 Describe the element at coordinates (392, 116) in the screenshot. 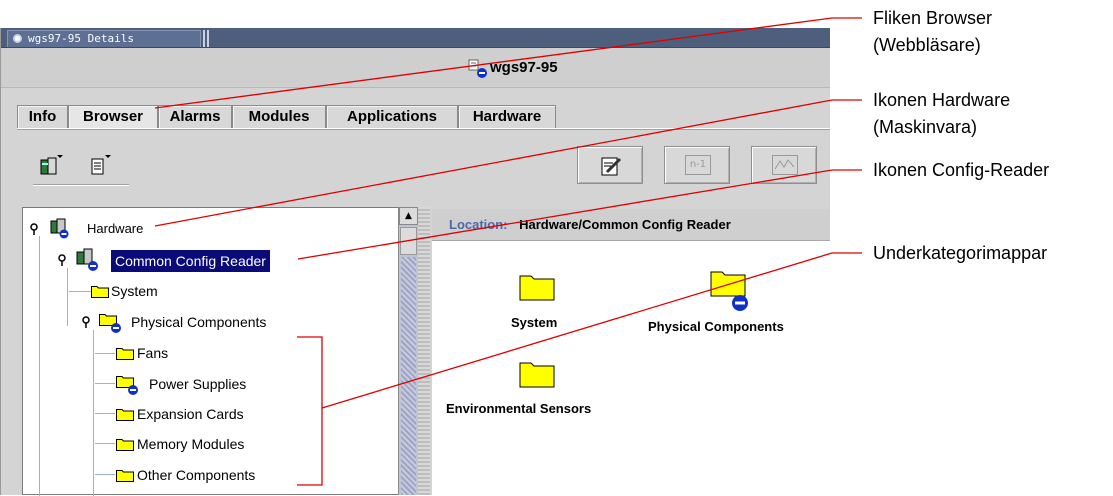

I see `tab-applications: Applications` at that location.